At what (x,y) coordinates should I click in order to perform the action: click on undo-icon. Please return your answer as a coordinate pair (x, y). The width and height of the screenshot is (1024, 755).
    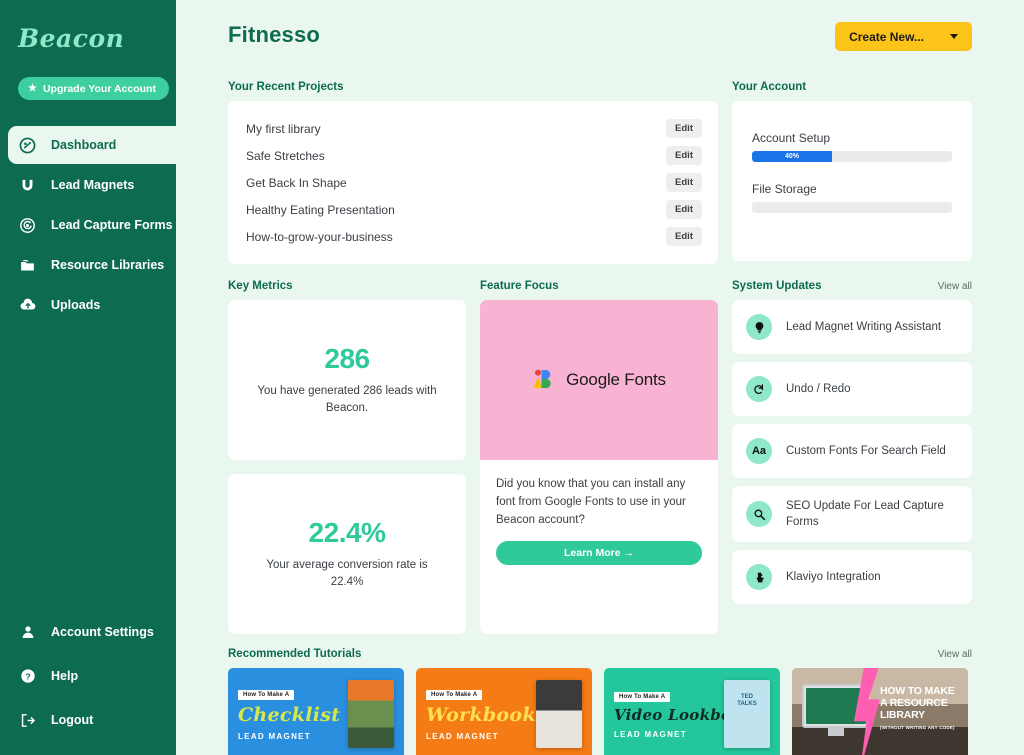
    Looking at the image, I should click on (759, 389).